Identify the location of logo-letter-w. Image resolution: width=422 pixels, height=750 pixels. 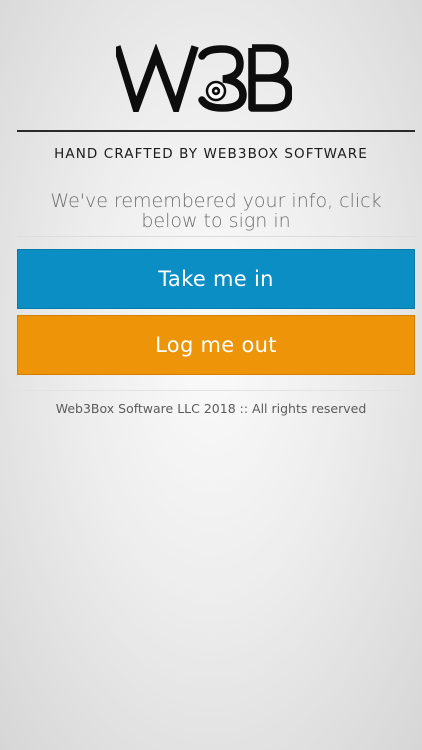
(157, 78).